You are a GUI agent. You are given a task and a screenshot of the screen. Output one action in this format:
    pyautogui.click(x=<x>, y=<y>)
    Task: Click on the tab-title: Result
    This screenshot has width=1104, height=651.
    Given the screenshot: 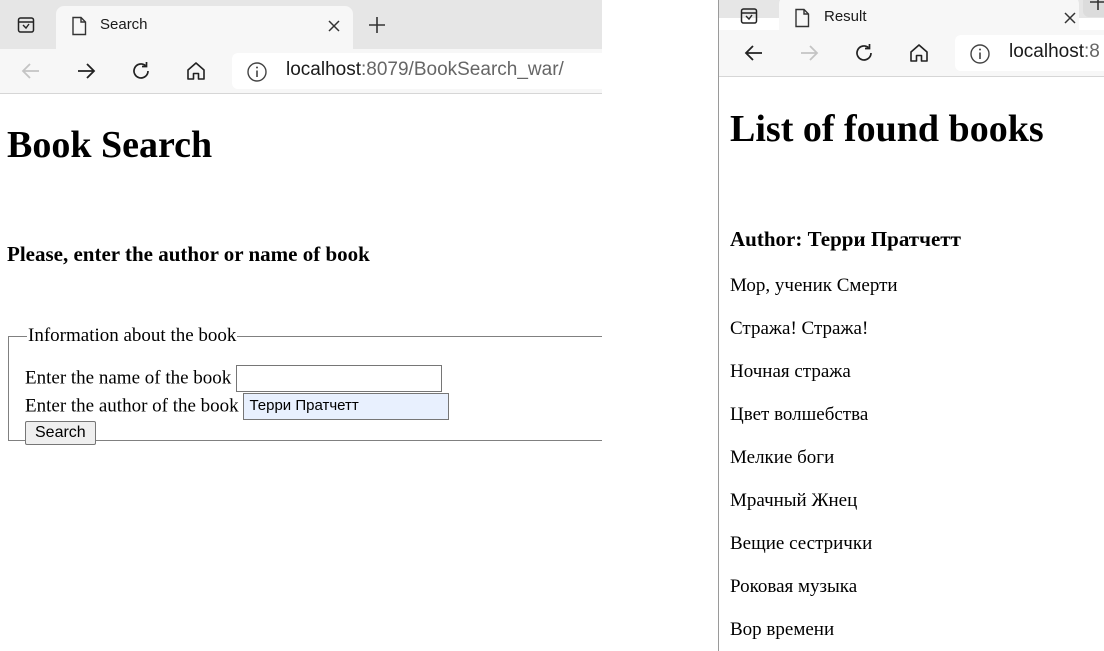 What is the action you would take?
    pyautogui.click(x=845, y=16)
    